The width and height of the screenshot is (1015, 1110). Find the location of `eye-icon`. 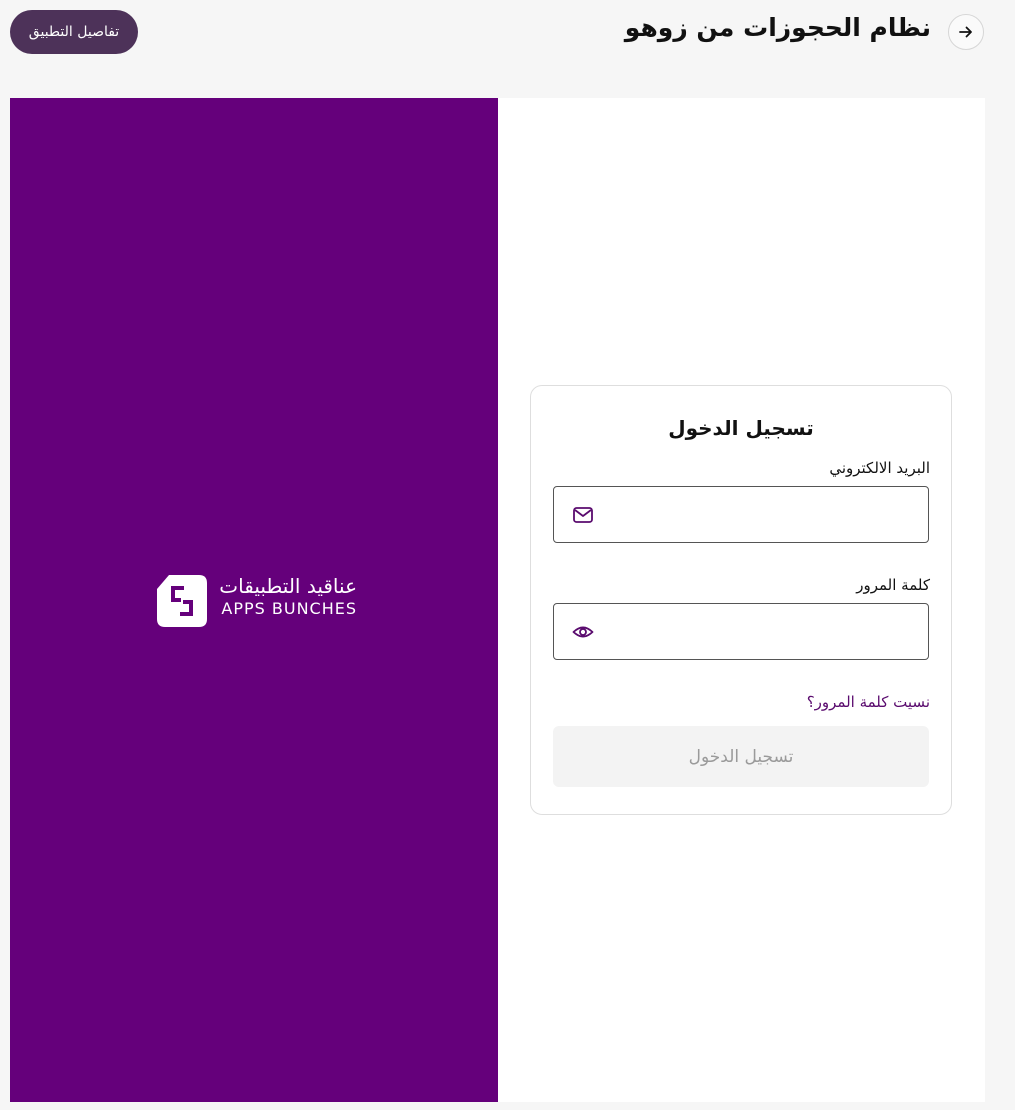

eye-icon is located at coordinates (583, 632).